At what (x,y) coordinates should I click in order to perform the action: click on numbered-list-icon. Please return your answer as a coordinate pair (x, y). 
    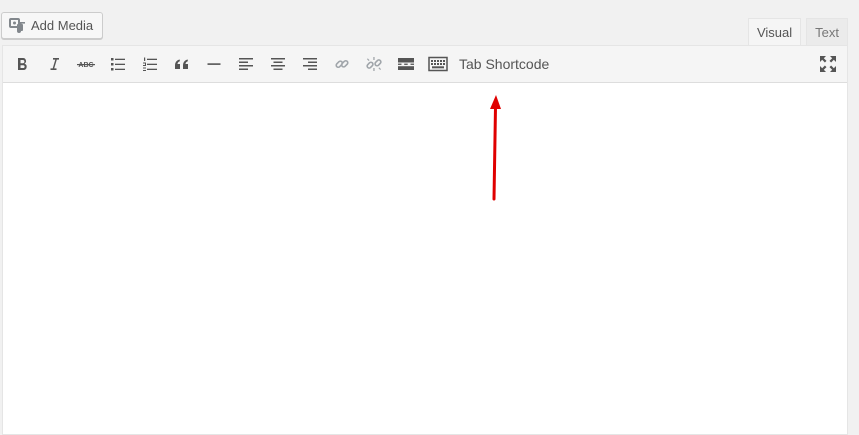
    Looking at the image, I should click on (150, 64).